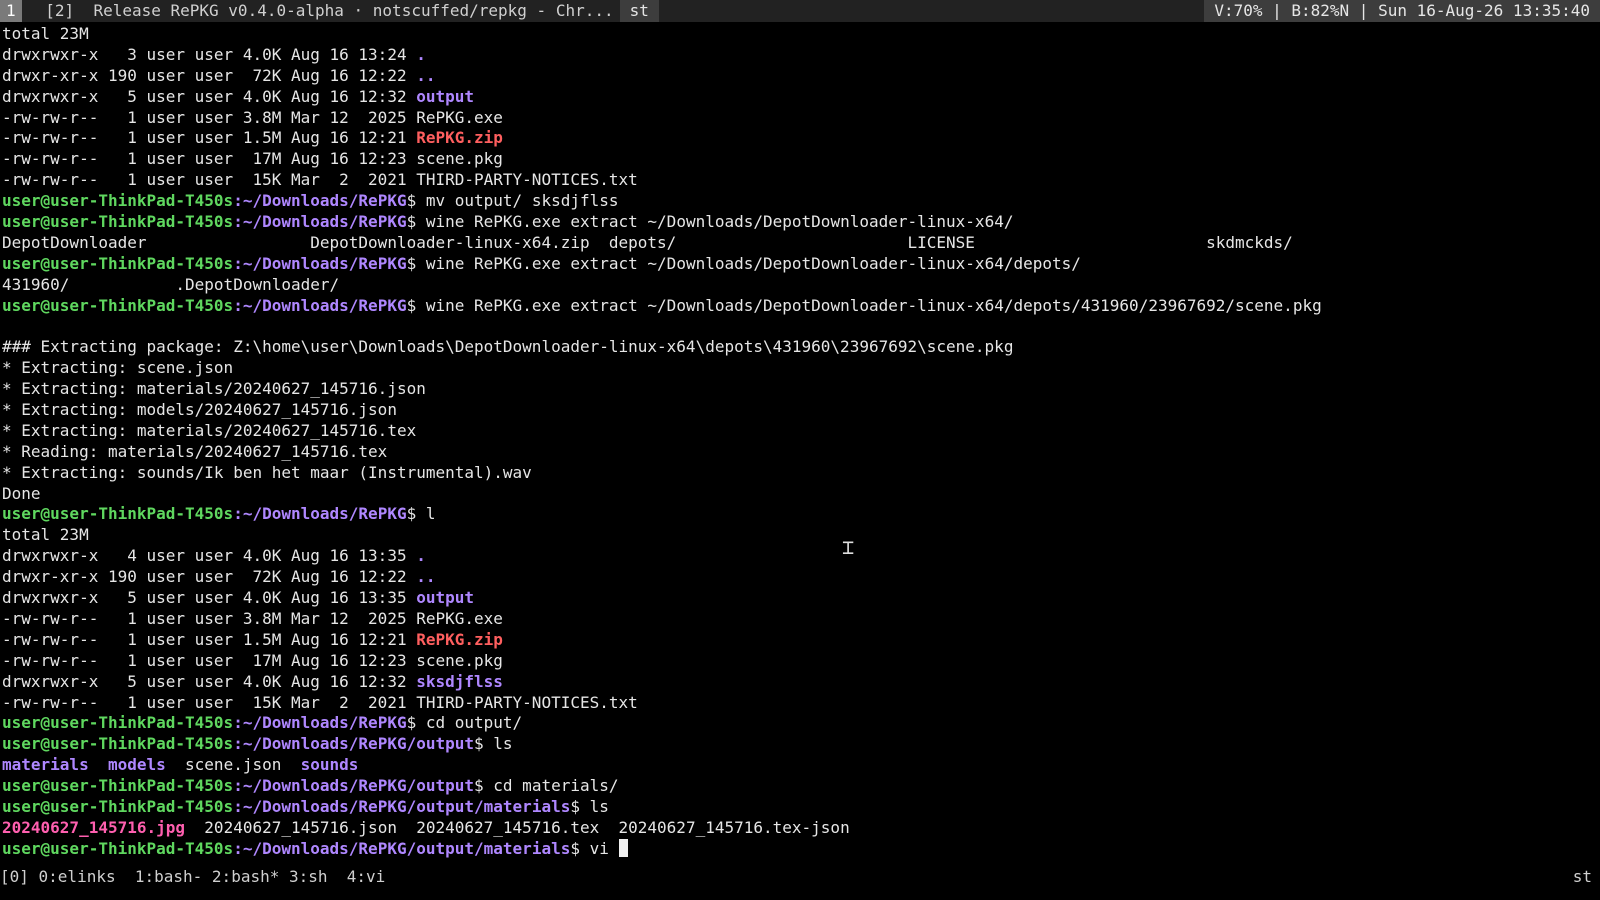 The width and height of the screenshot is (1600, 900). Describe the element at coordinates (464, 723) in the screenshot. I see `command-text: $ cd output/` at that location.